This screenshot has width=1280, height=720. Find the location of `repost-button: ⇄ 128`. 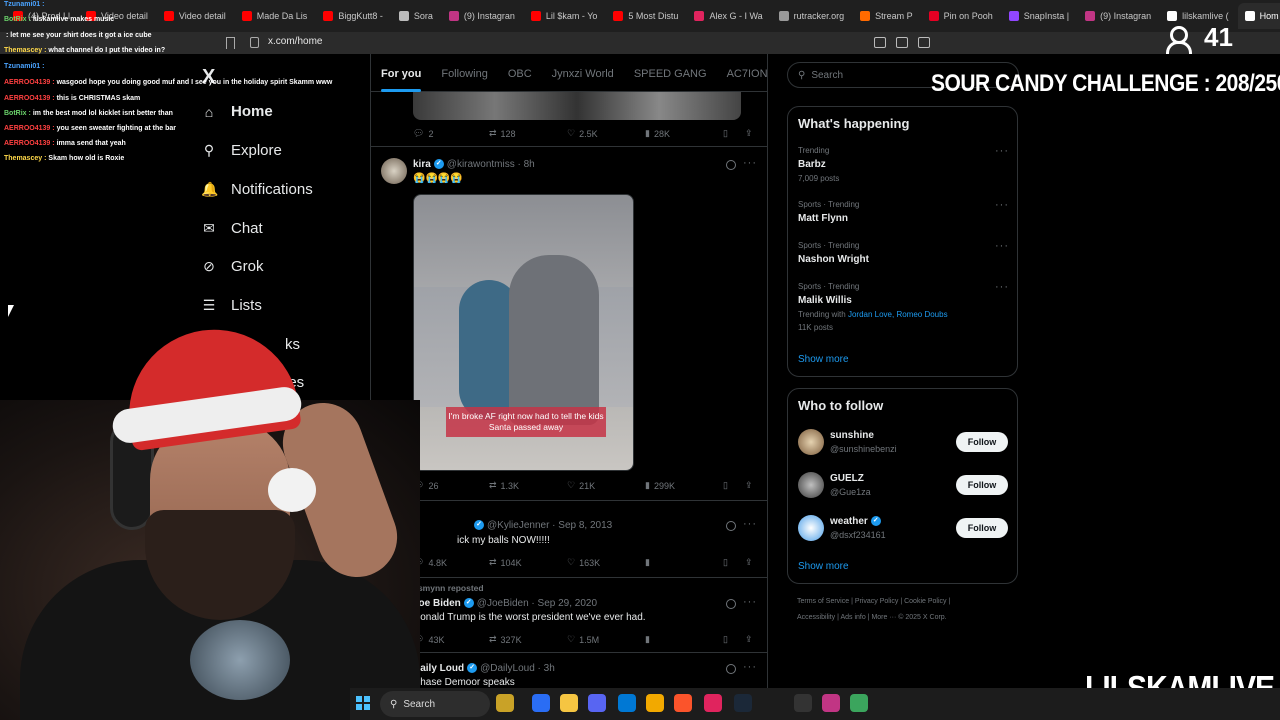

repost-button: ⇄ 128 is located at coordinates (502, 133).